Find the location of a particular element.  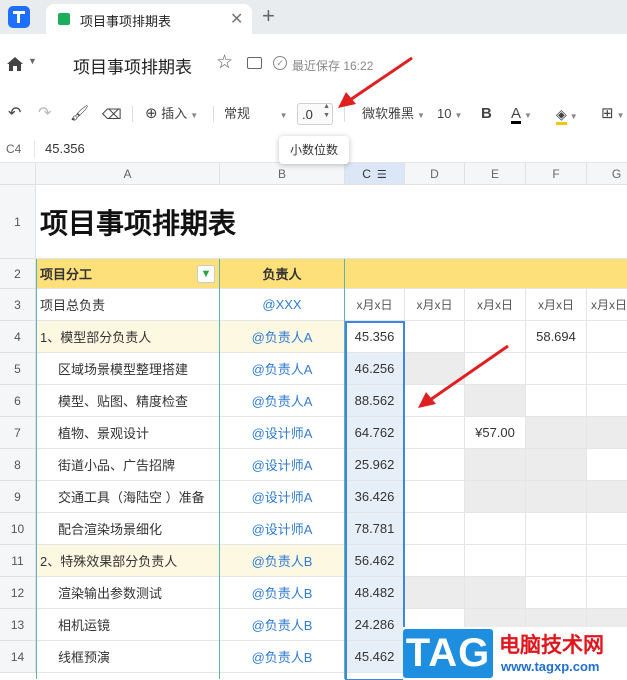

table-cell: 配合渲染场景细化 is located at coordinates (128, 529).